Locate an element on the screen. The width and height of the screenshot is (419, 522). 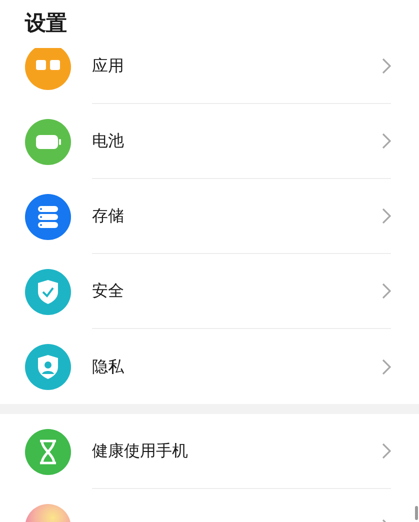
item-label: 健康使用手机 is located at coordinates (140, 450).